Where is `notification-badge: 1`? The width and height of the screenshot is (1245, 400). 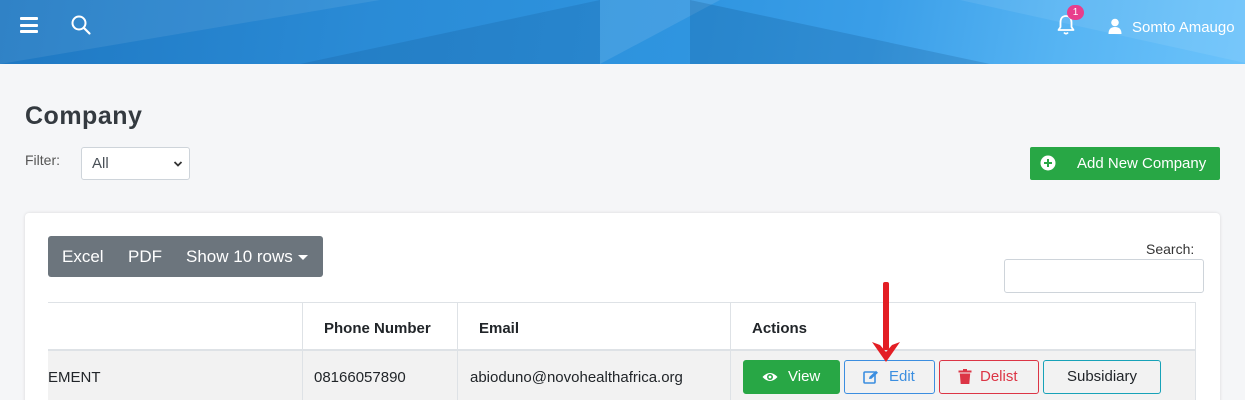 notification-badge: 1 is located at coordinates (1075, 12).